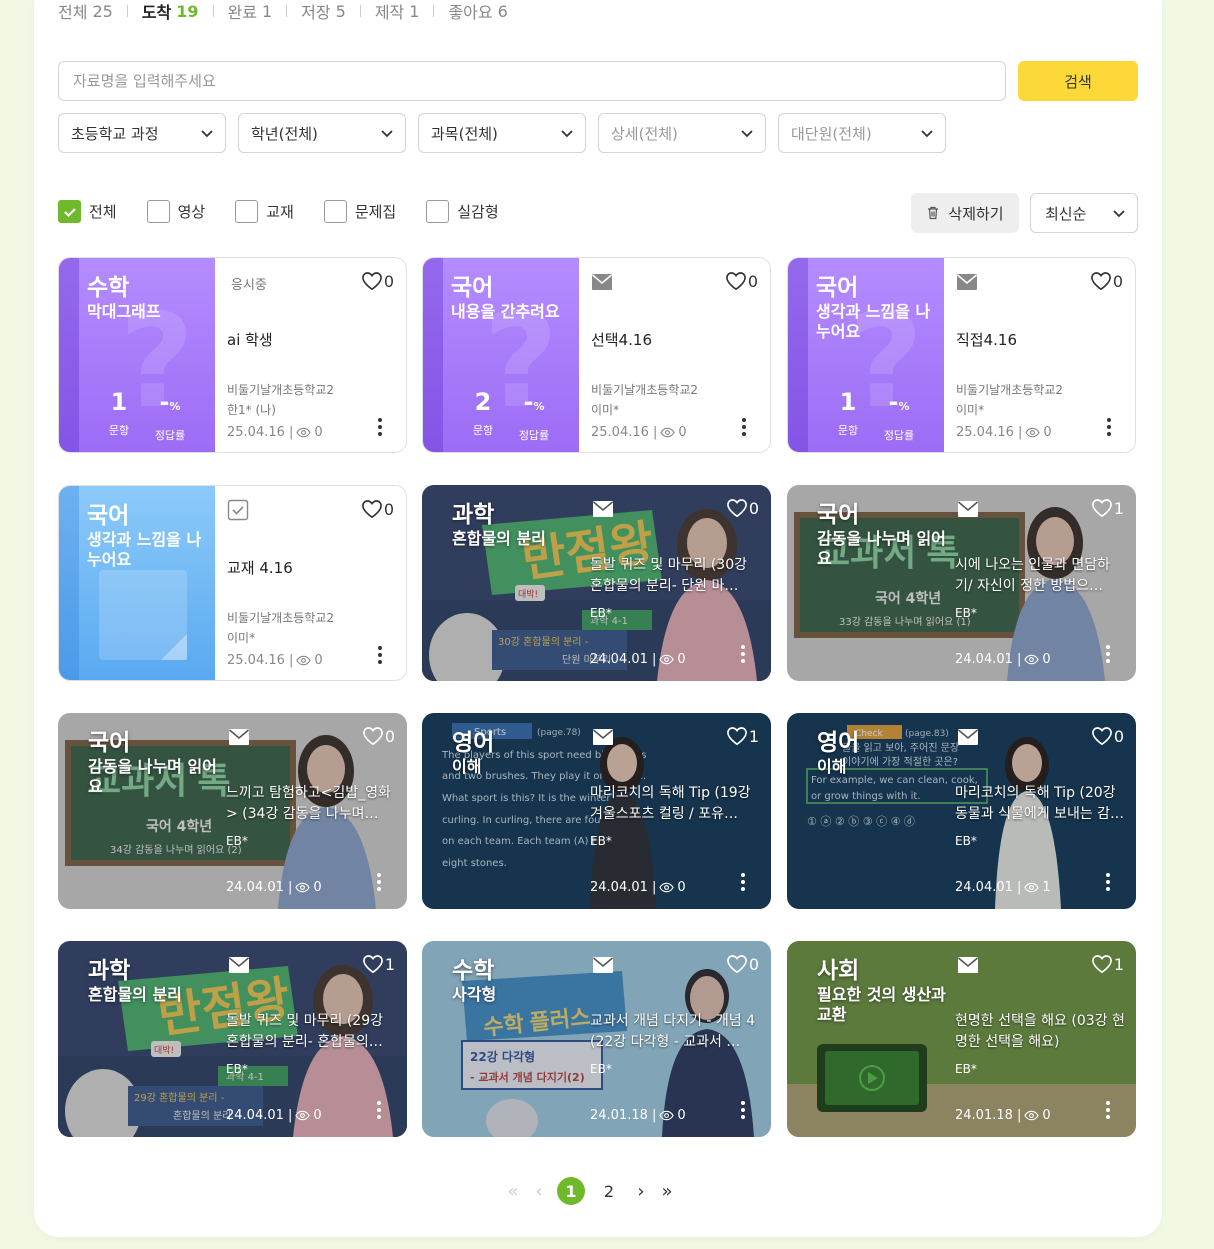 Image resolution: width=1214 pixels, height=1249 pixels. I want to click on grade-select: 학년(전체), so click(322, 133).